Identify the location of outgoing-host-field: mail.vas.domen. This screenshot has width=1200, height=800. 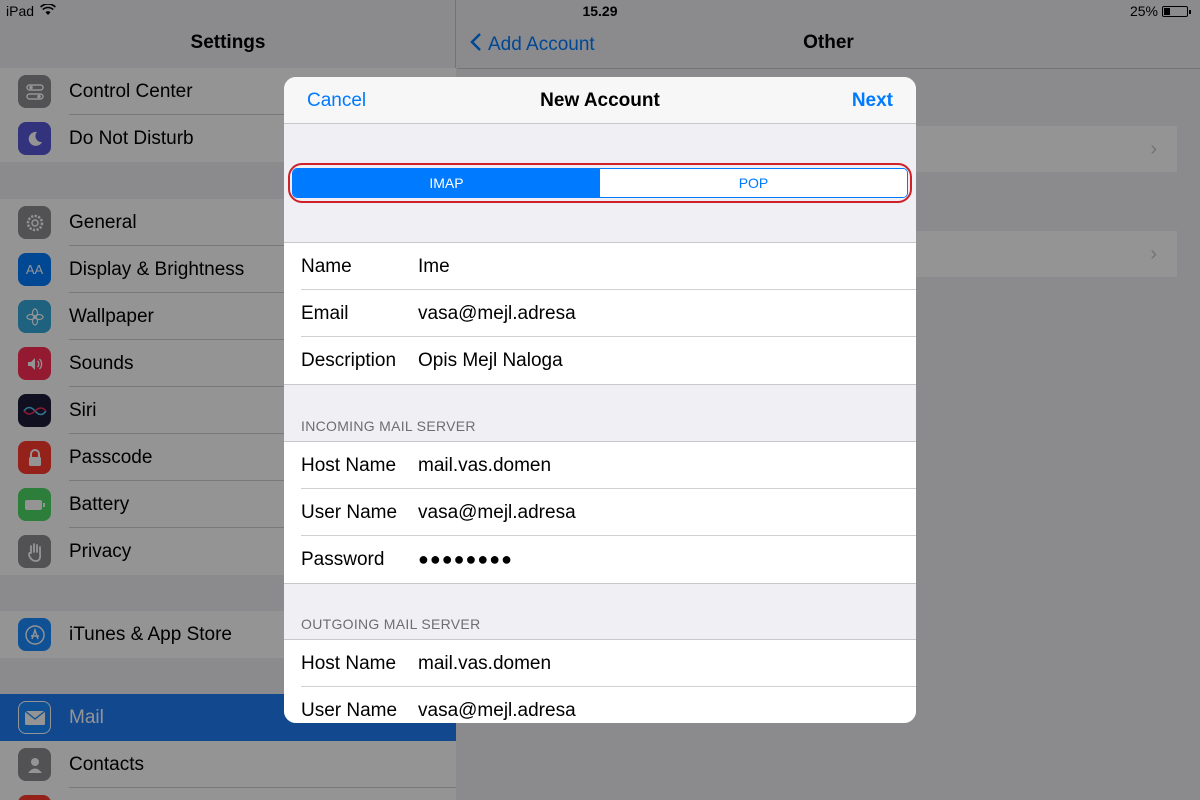
(484, 664).